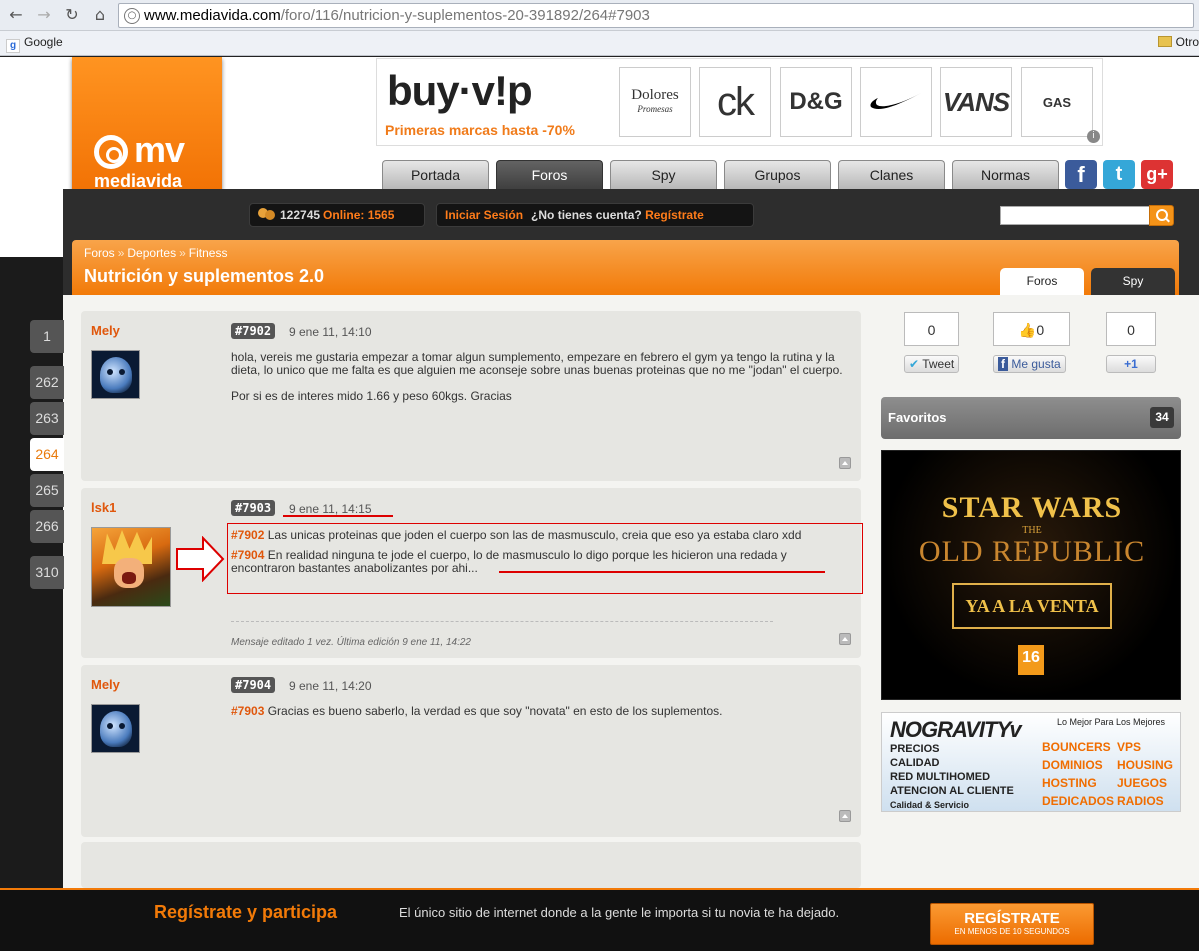 Image resolution: width=1199 pixels, height=951 pixels. What do you see at coordinates (1005, 174) in the screenshot?
I see `tab-normas: Normas` at bounding box center [1005, 174].